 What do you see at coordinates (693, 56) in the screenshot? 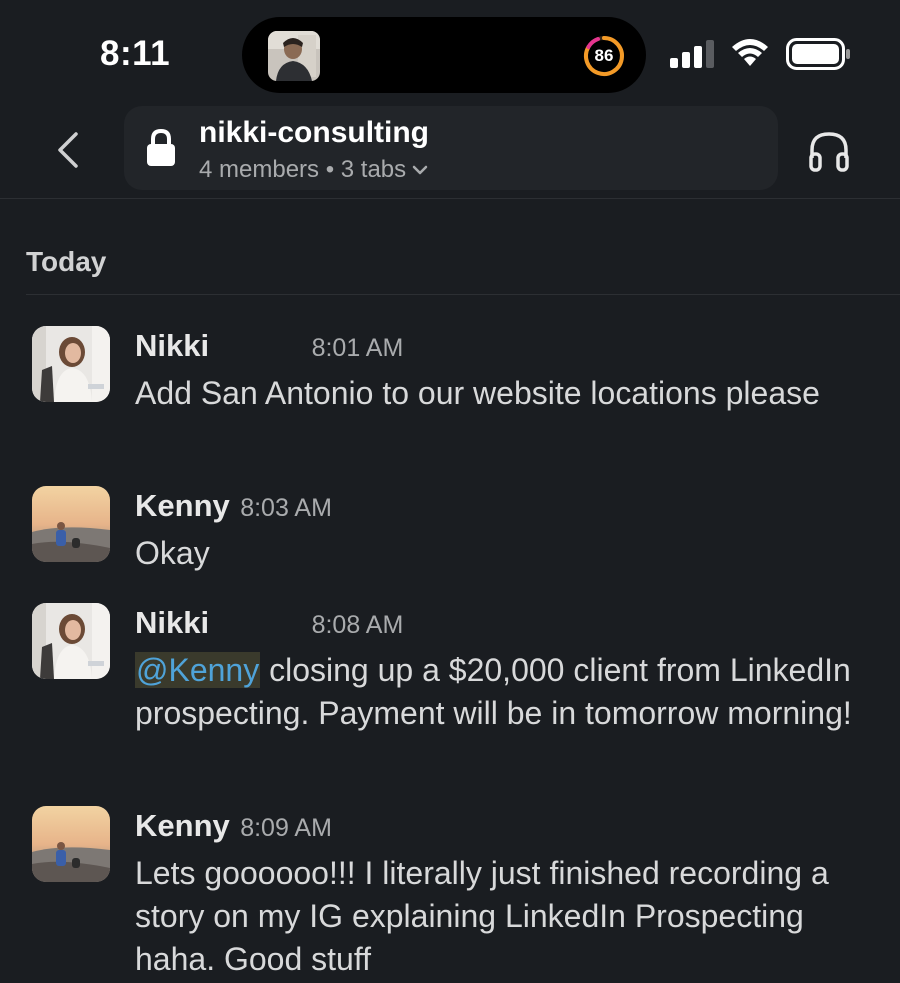
I see `signal-bars-icon` at bounding box center [693, 56].